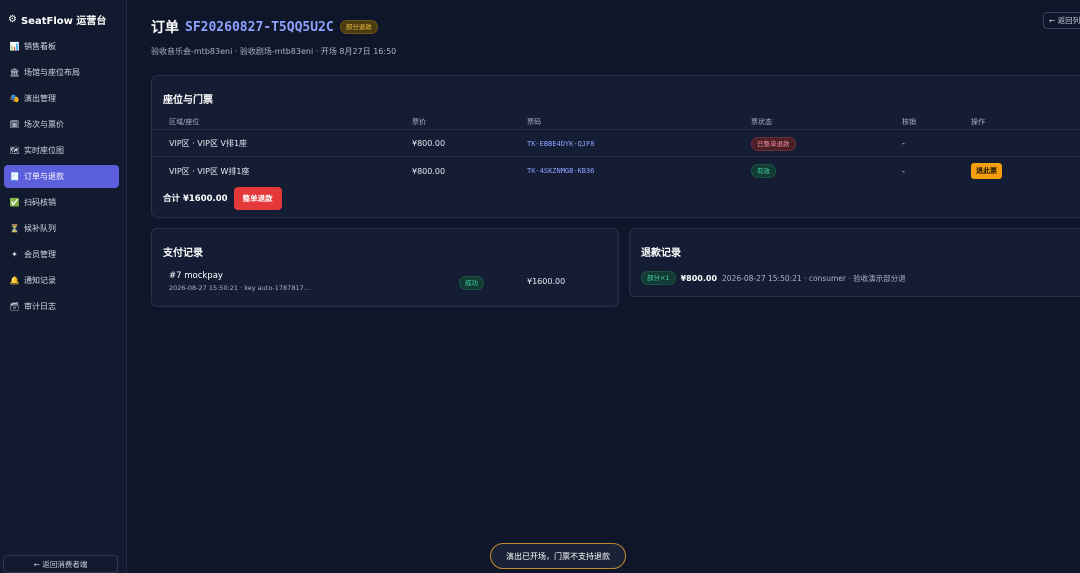 The width and height of the screenshot is (1080, 573). I want to click on ticket-status-cell: 已整单退款, so click(773, 143).